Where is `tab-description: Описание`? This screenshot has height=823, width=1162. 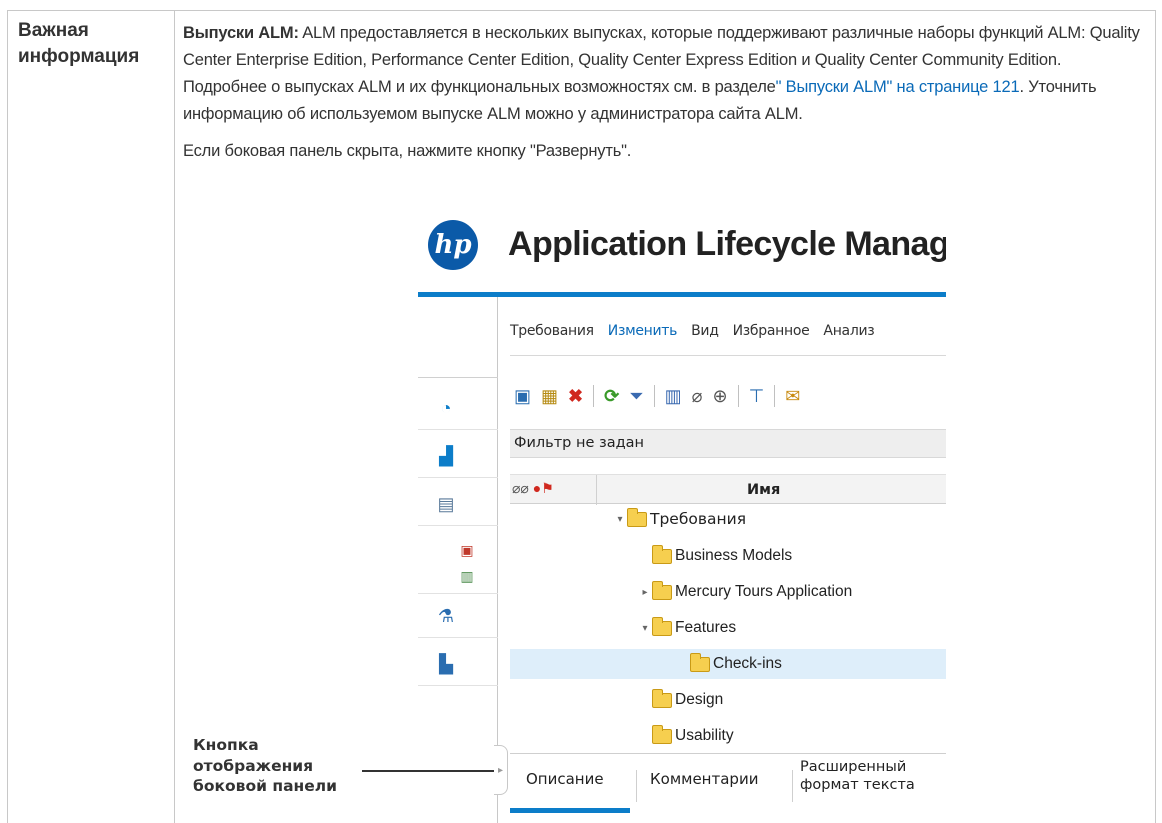 tab-description: Описание is located at coordinates (565, 779).